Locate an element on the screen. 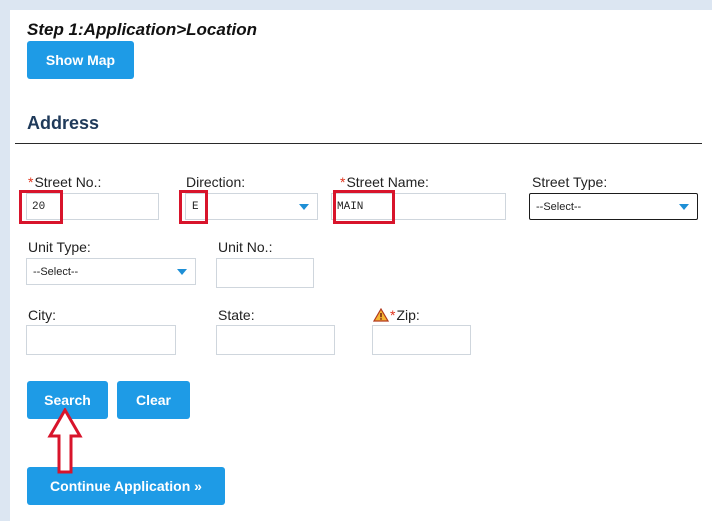 This screenshot has width=712, height=521. street-type-select-value: --Select-- is located at coordinates (559, 206).